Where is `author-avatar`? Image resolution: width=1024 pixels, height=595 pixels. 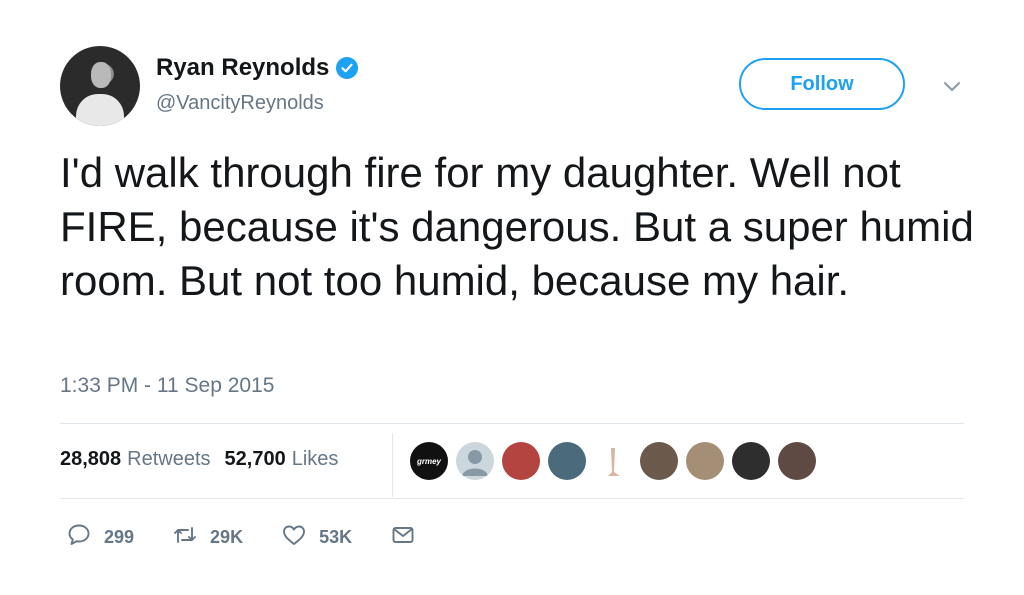 author-avatar is located at coordinates (100, 86).